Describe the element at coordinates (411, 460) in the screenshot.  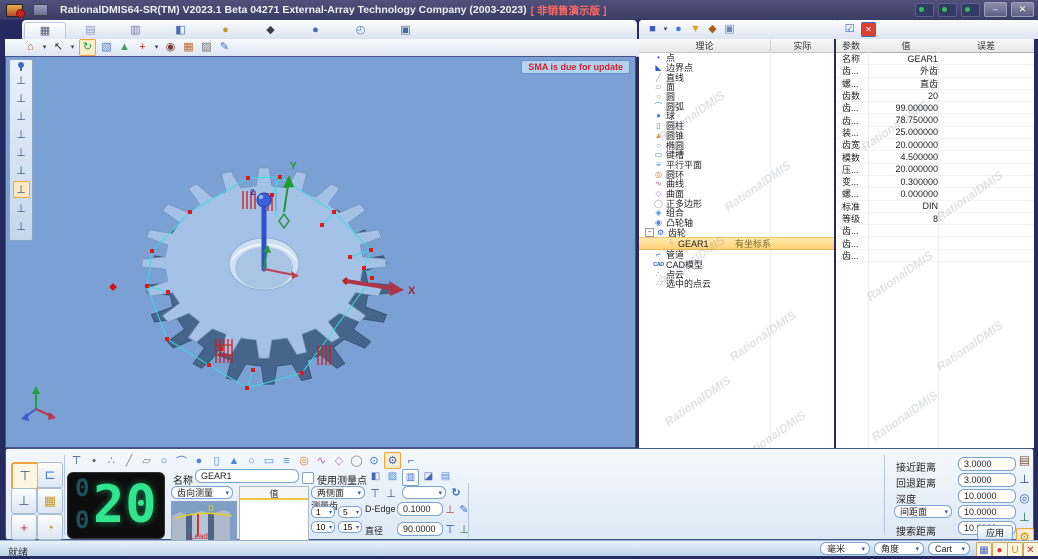
I see `pipe-icon: ⌐` at that location.